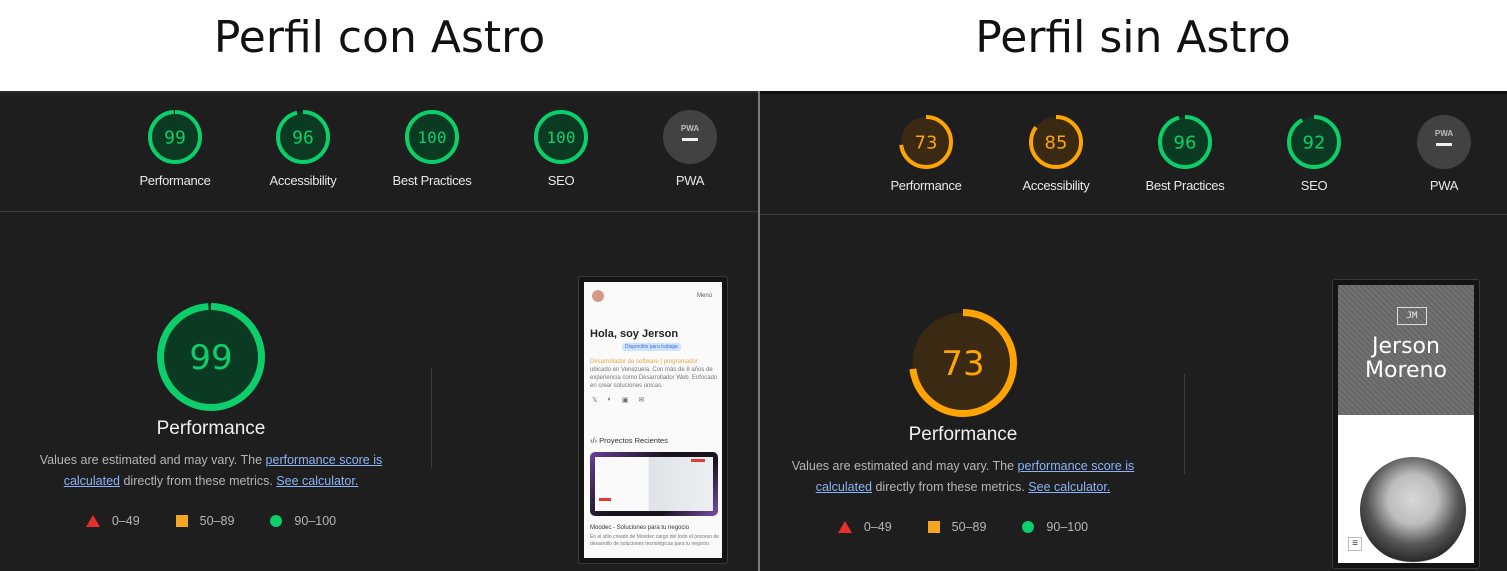 This screenshot has height=571, width=1507. What do you see at coordinates (1412, 316) in the screenshot?
I see `monogram-logo: JM` at bounding box center [1412, 316].